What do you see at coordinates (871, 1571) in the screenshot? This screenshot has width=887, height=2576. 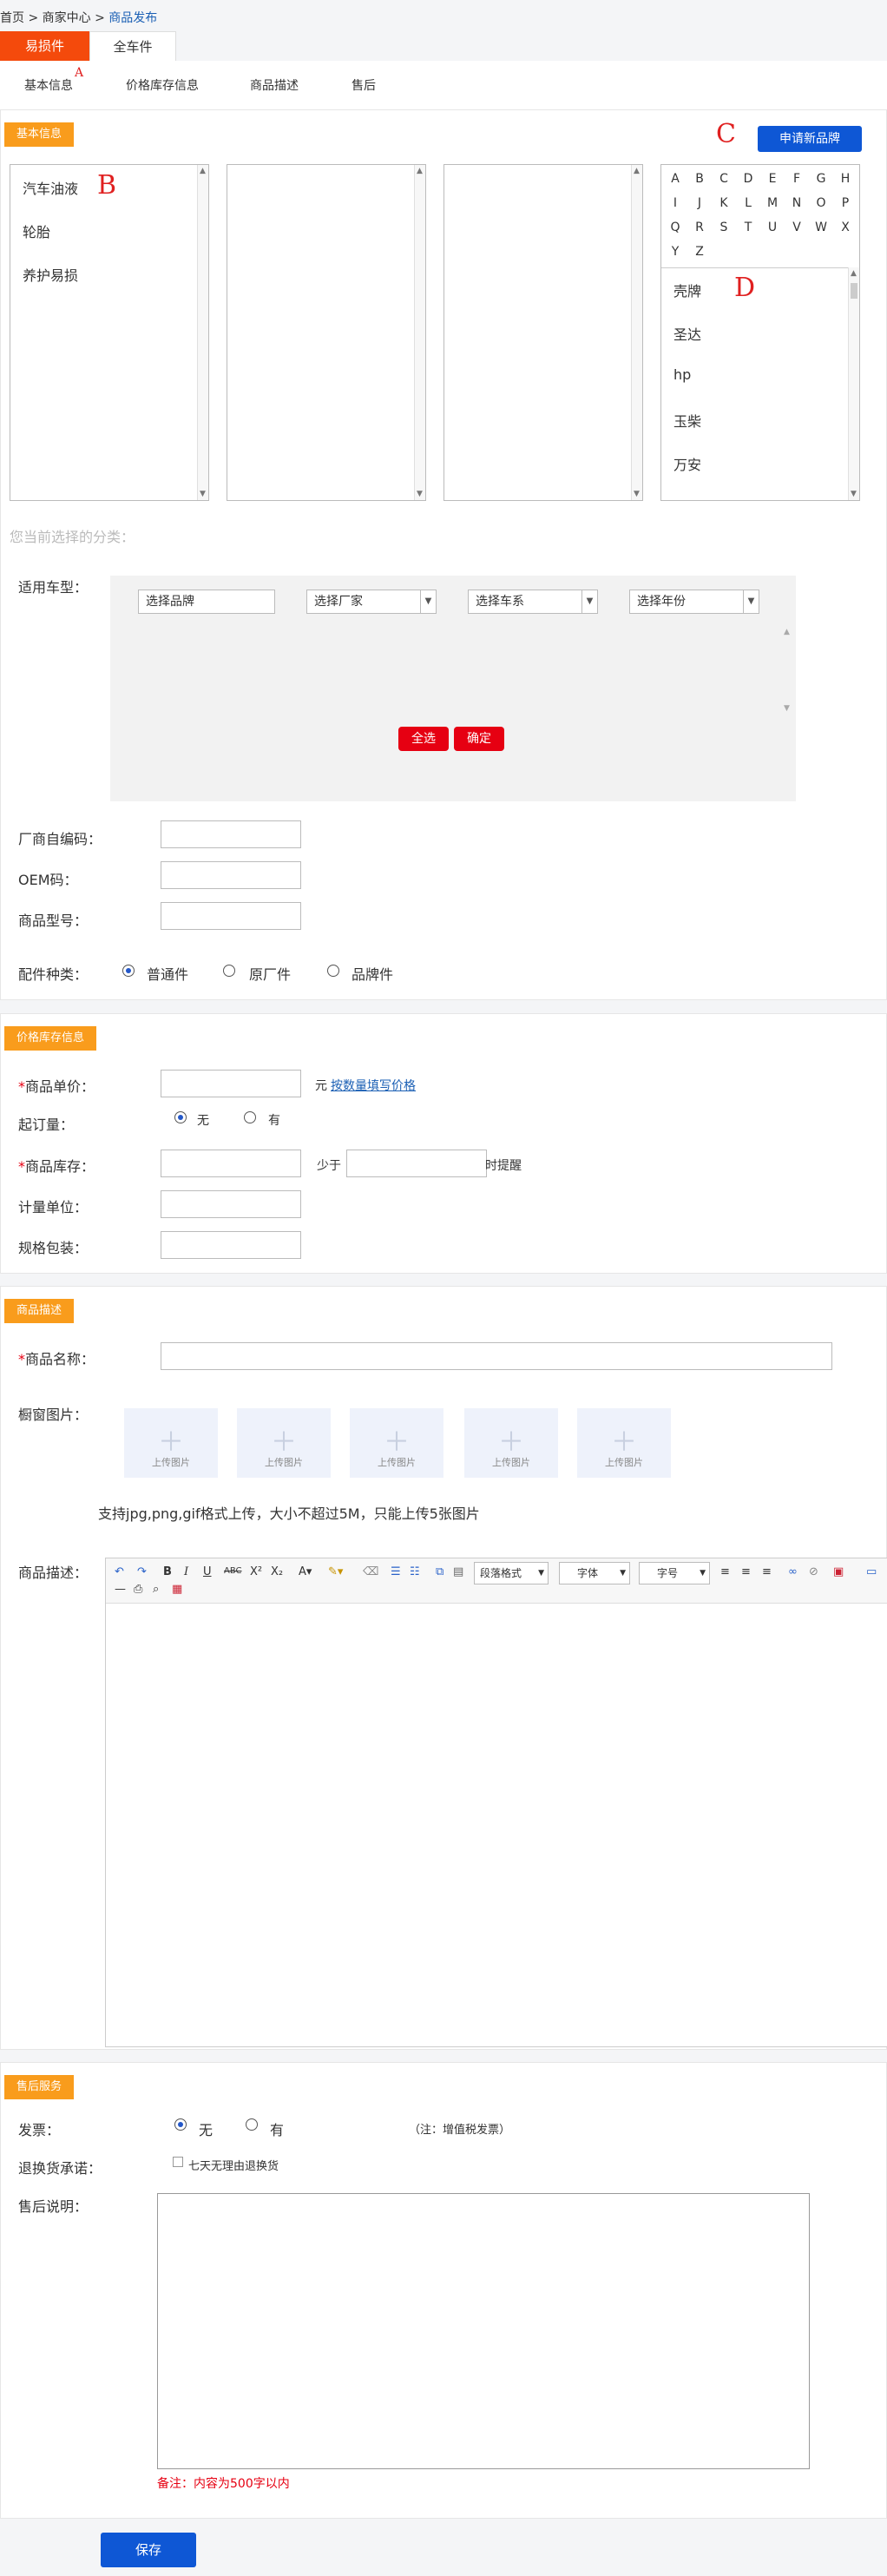 I see `fullscreen-icon: ▭` at bounding box center [871, 1571].